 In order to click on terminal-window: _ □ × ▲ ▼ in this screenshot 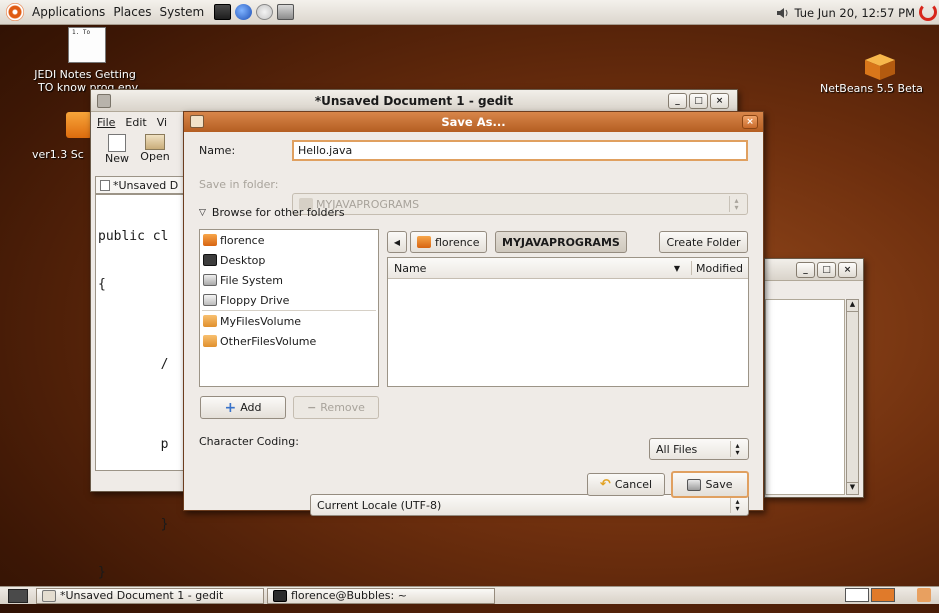, I will do `click(814, 378)`.